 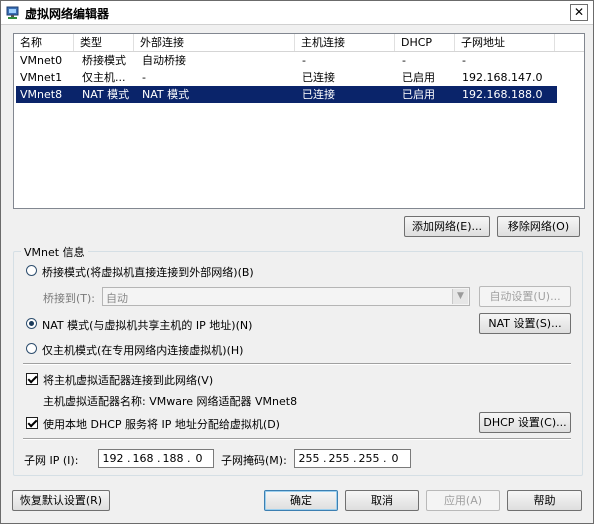 What do you see at coordinates (147, 325) in the screenshot?
I see `nat-mode-label: NAT 模式(与虚拟机共享主机的 IP 地址)(N)` at bounding box center [147, 325].